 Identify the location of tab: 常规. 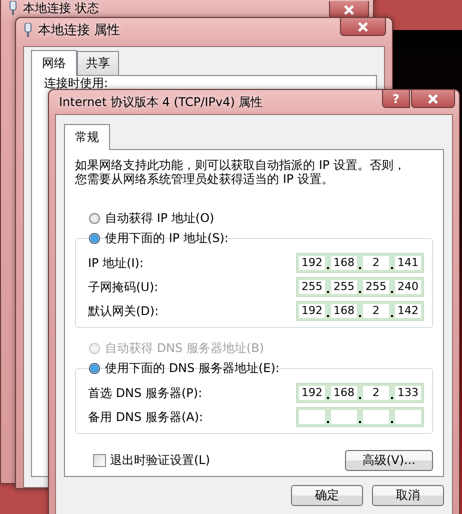
(87, 137).